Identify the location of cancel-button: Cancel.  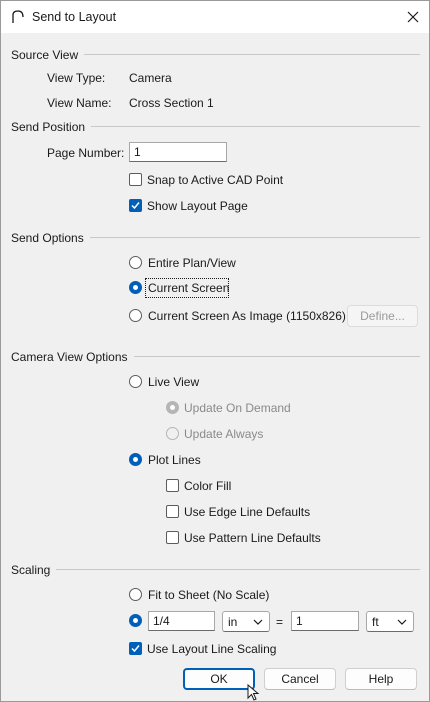
(300, 679).